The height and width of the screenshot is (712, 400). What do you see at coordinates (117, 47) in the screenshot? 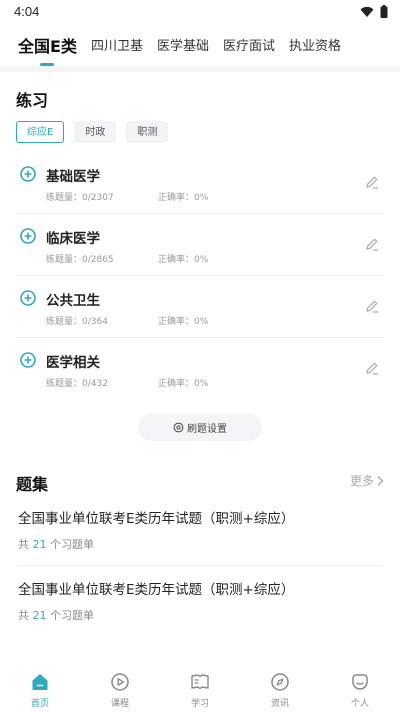
I see `tab-sichuan: 四川卫基` at bounding box center [117, 47].